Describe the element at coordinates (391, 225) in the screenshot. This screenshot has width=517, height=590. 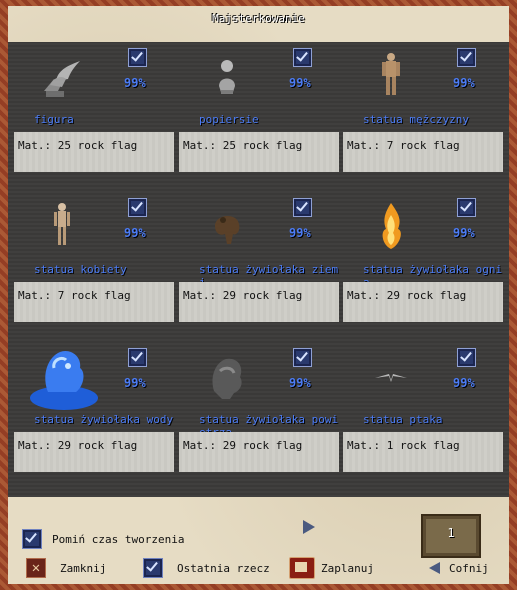
I see `fire-elemental-icon` at that location.